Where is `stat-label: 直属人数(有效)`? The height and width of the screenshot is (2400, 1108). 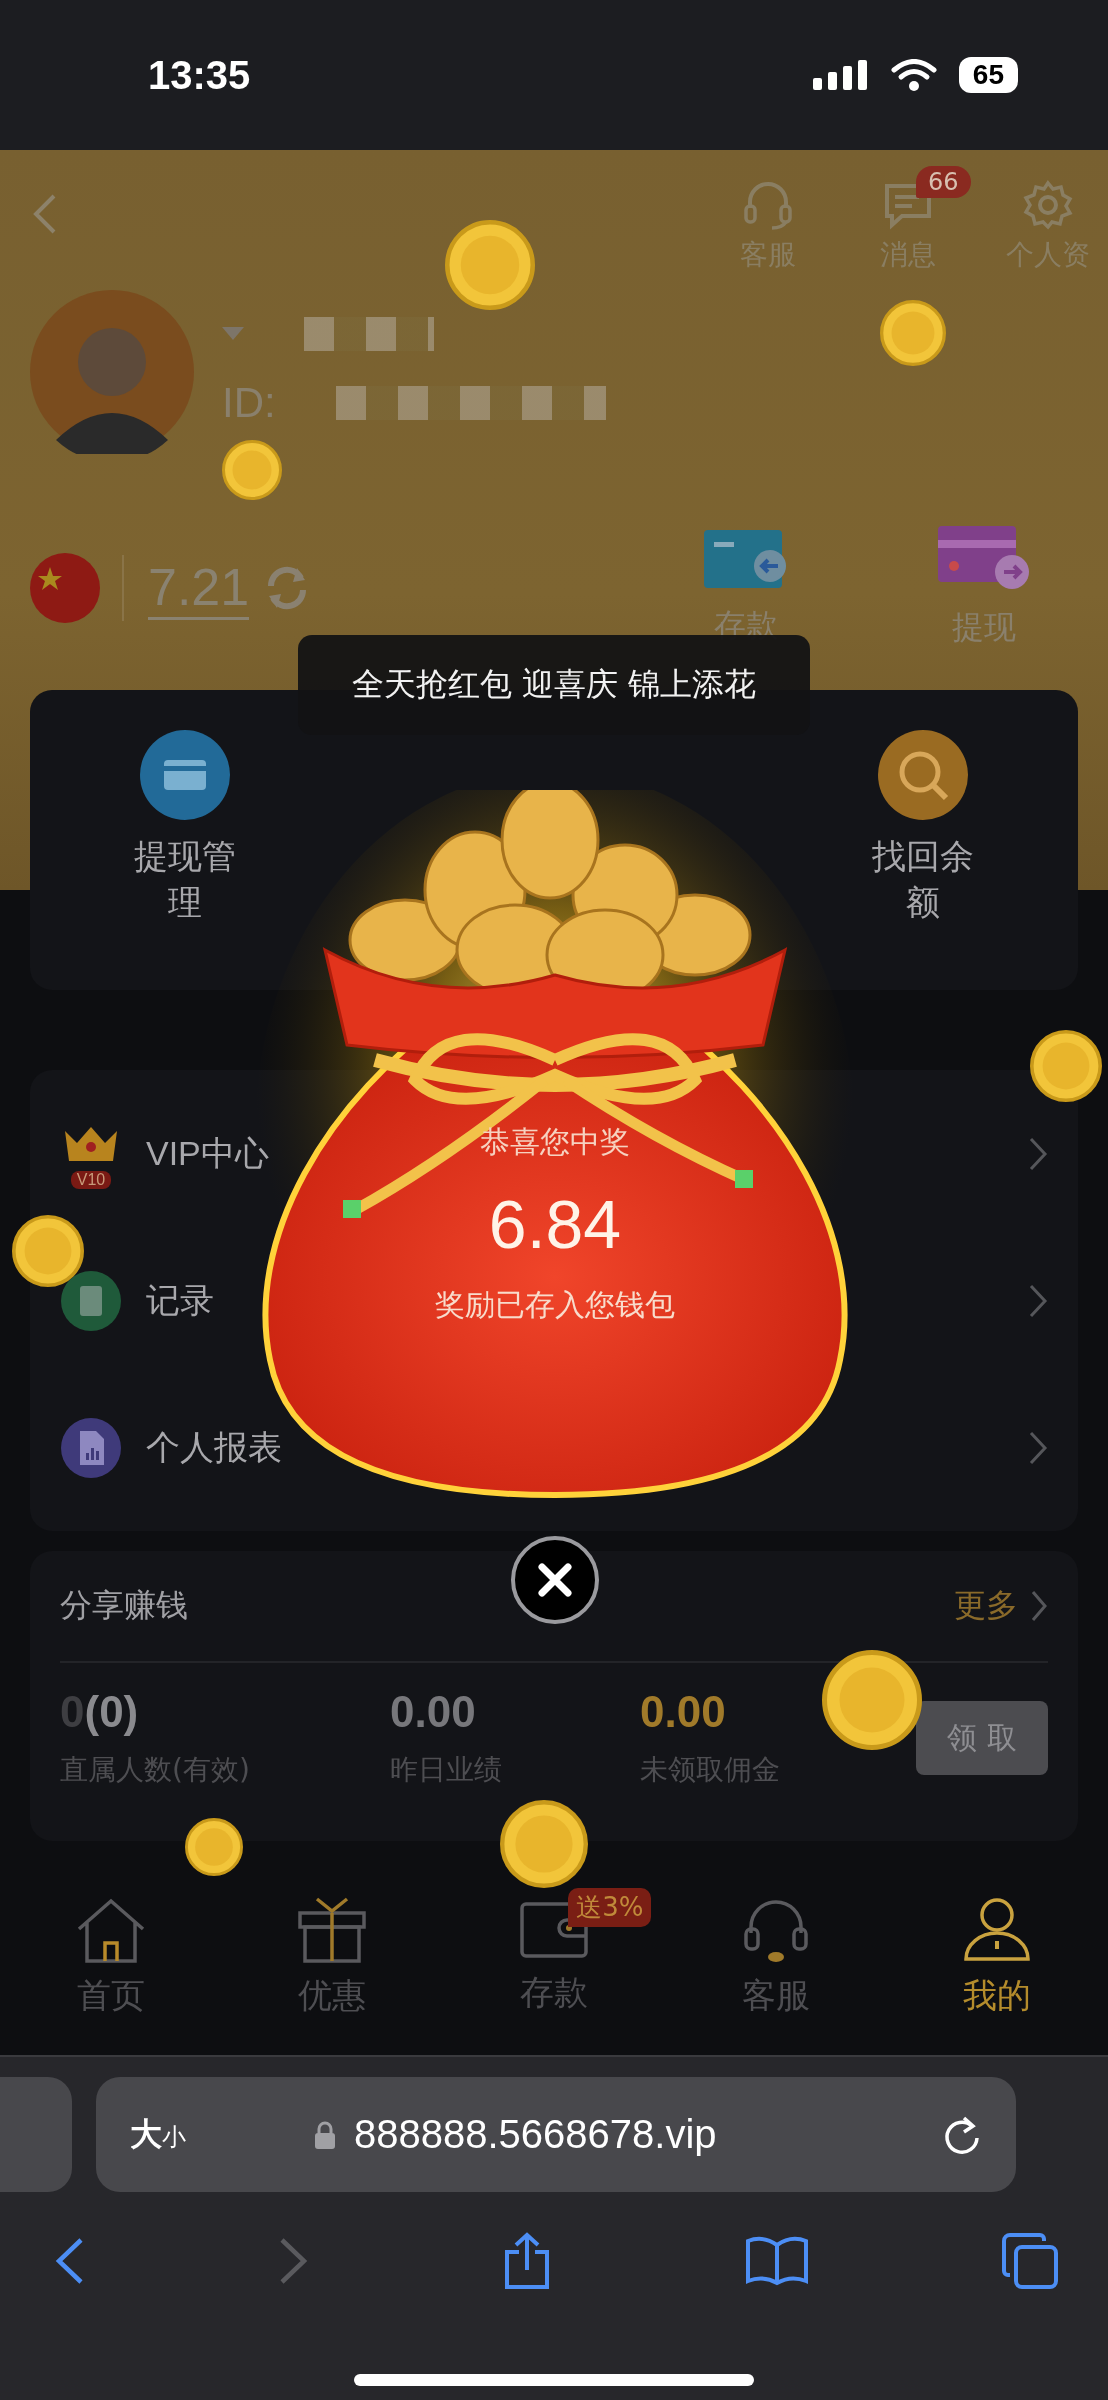
stat-label: 直属人数(有效) is located at coordinates (155, 1770).